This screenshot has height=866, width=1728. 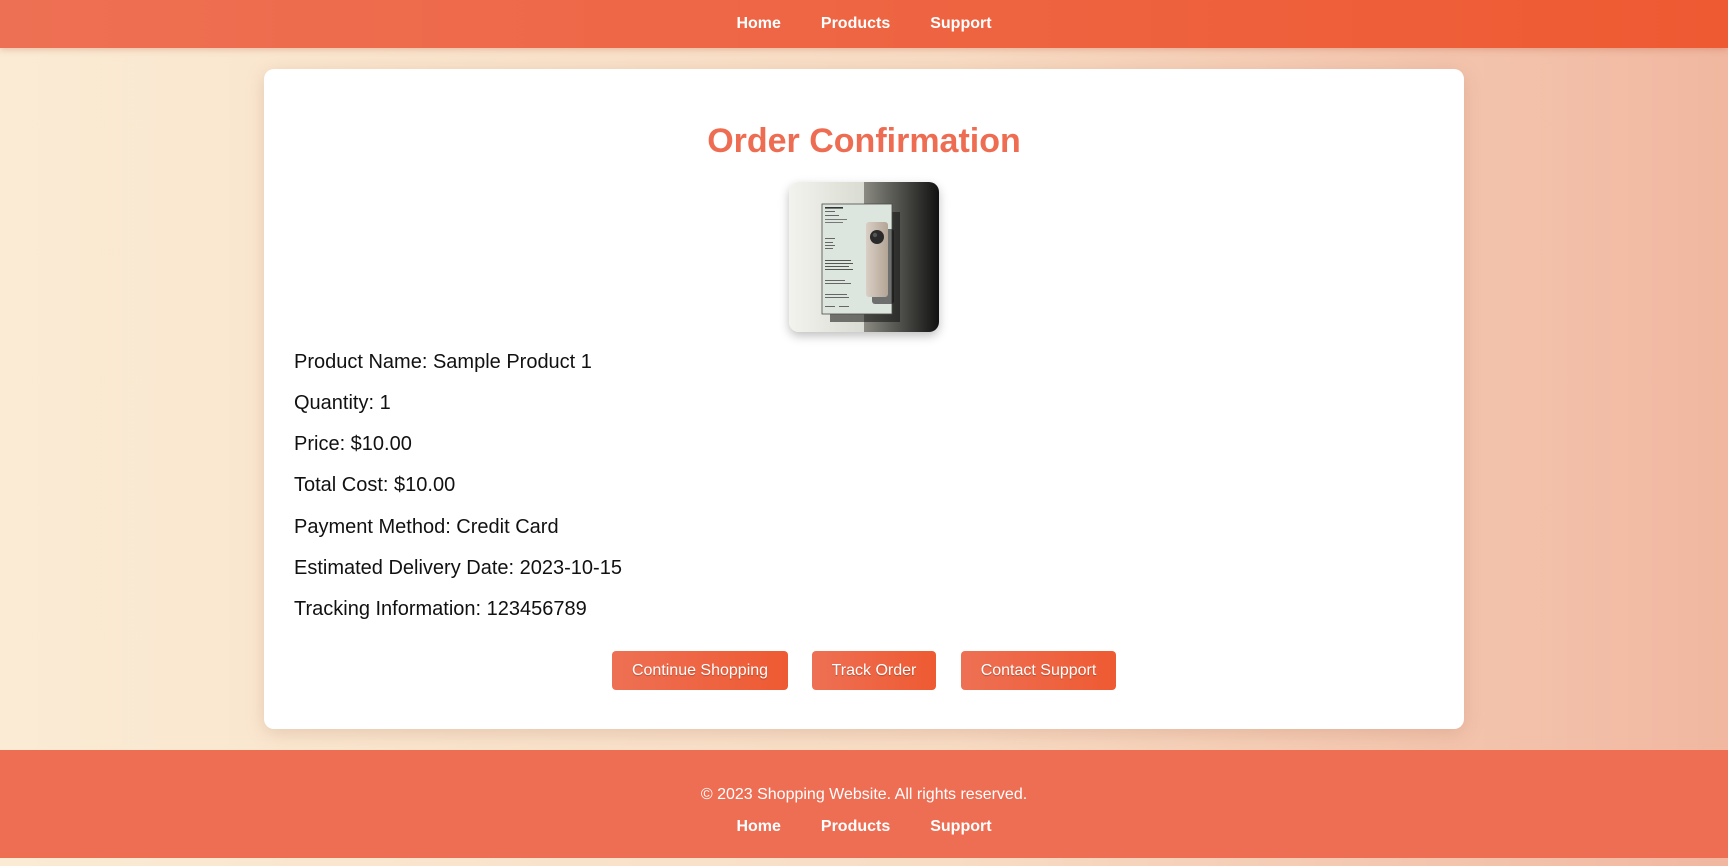 I want to click on total-cost-text: Total Cost: $10.00, so click(x=375, y=485).